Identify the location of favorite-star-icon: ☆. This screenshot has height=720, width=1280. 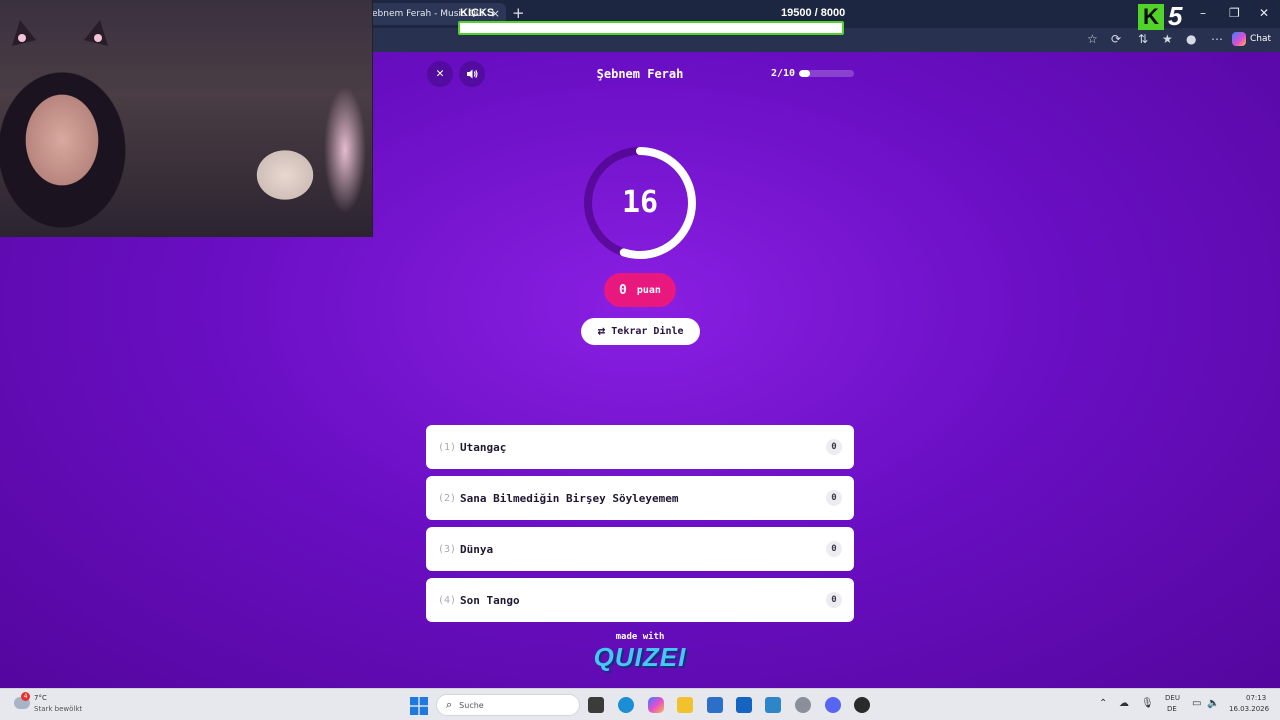
(1092, 39).